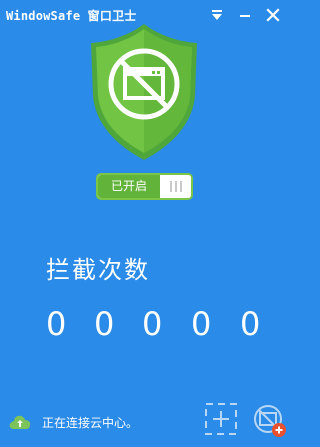 The width and height of the screenshot is (320, 447). I want to click on intercept-count-title: 拦截次数, so click(98, 270).